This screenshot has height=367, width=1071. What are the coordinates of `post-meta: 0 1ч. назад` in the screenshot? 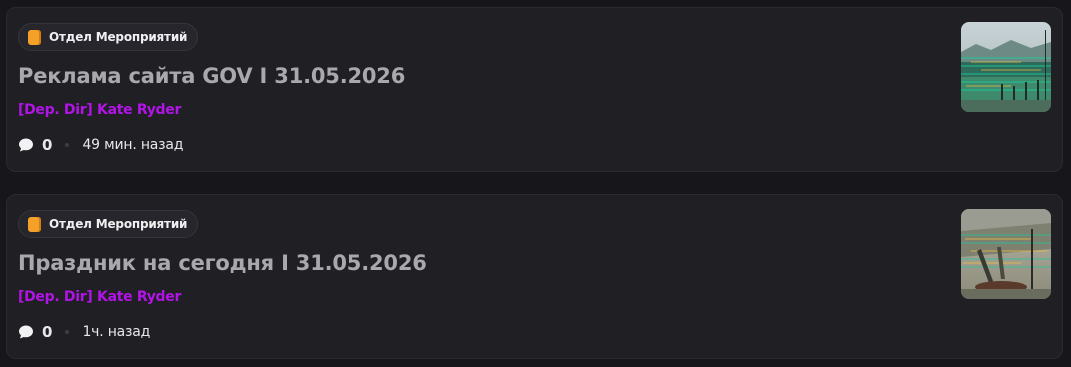 It's located at (84, 332).